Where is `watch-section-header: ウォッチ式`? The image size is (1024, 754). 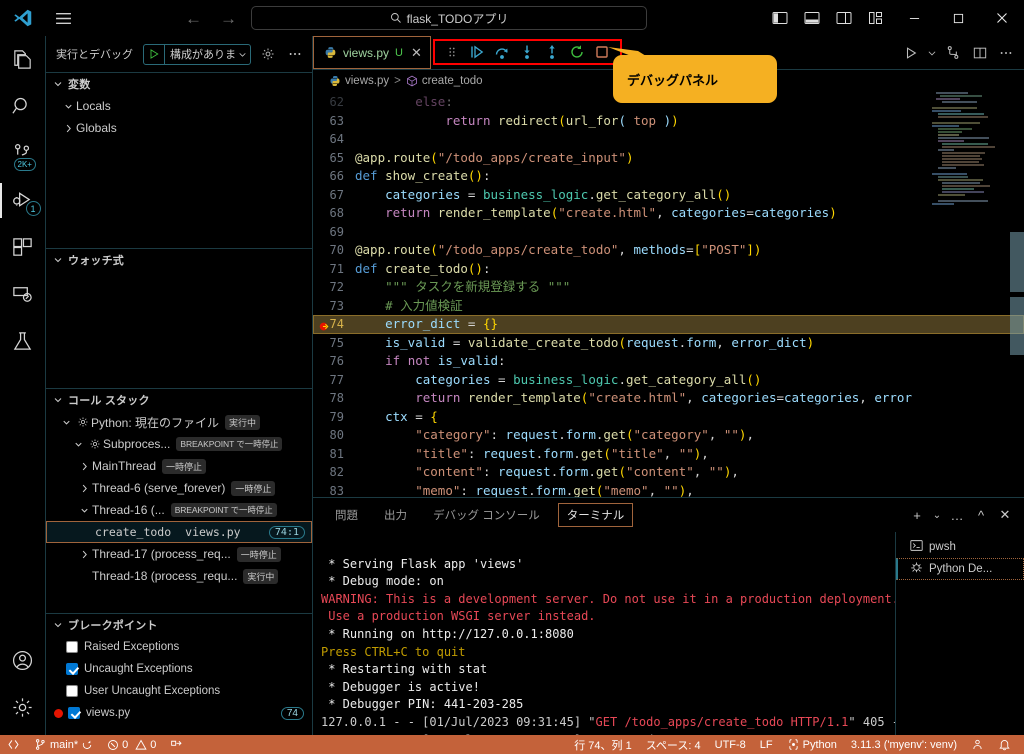 watch-section-header: ウォッチ式 is located at coordinates (179, 260).